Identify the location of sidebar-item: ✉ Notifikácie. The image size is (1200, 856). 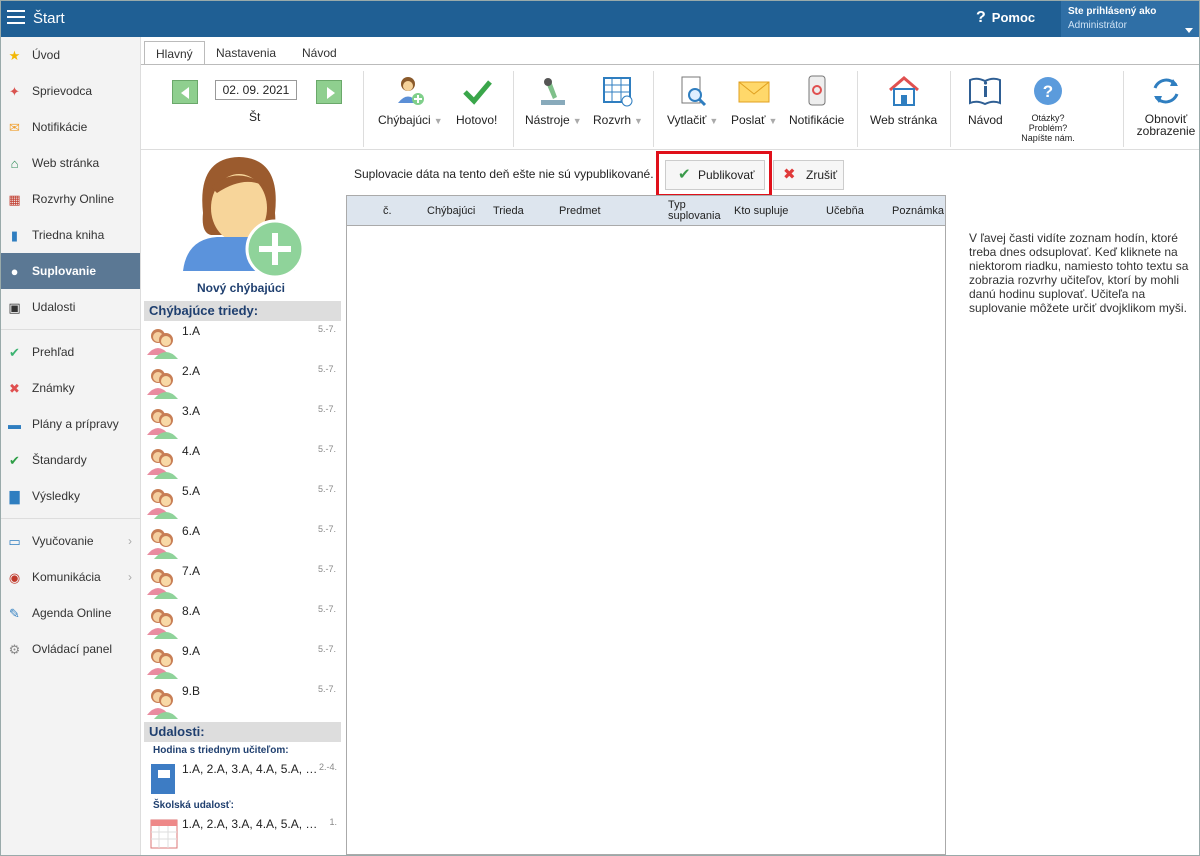
(70, 127).